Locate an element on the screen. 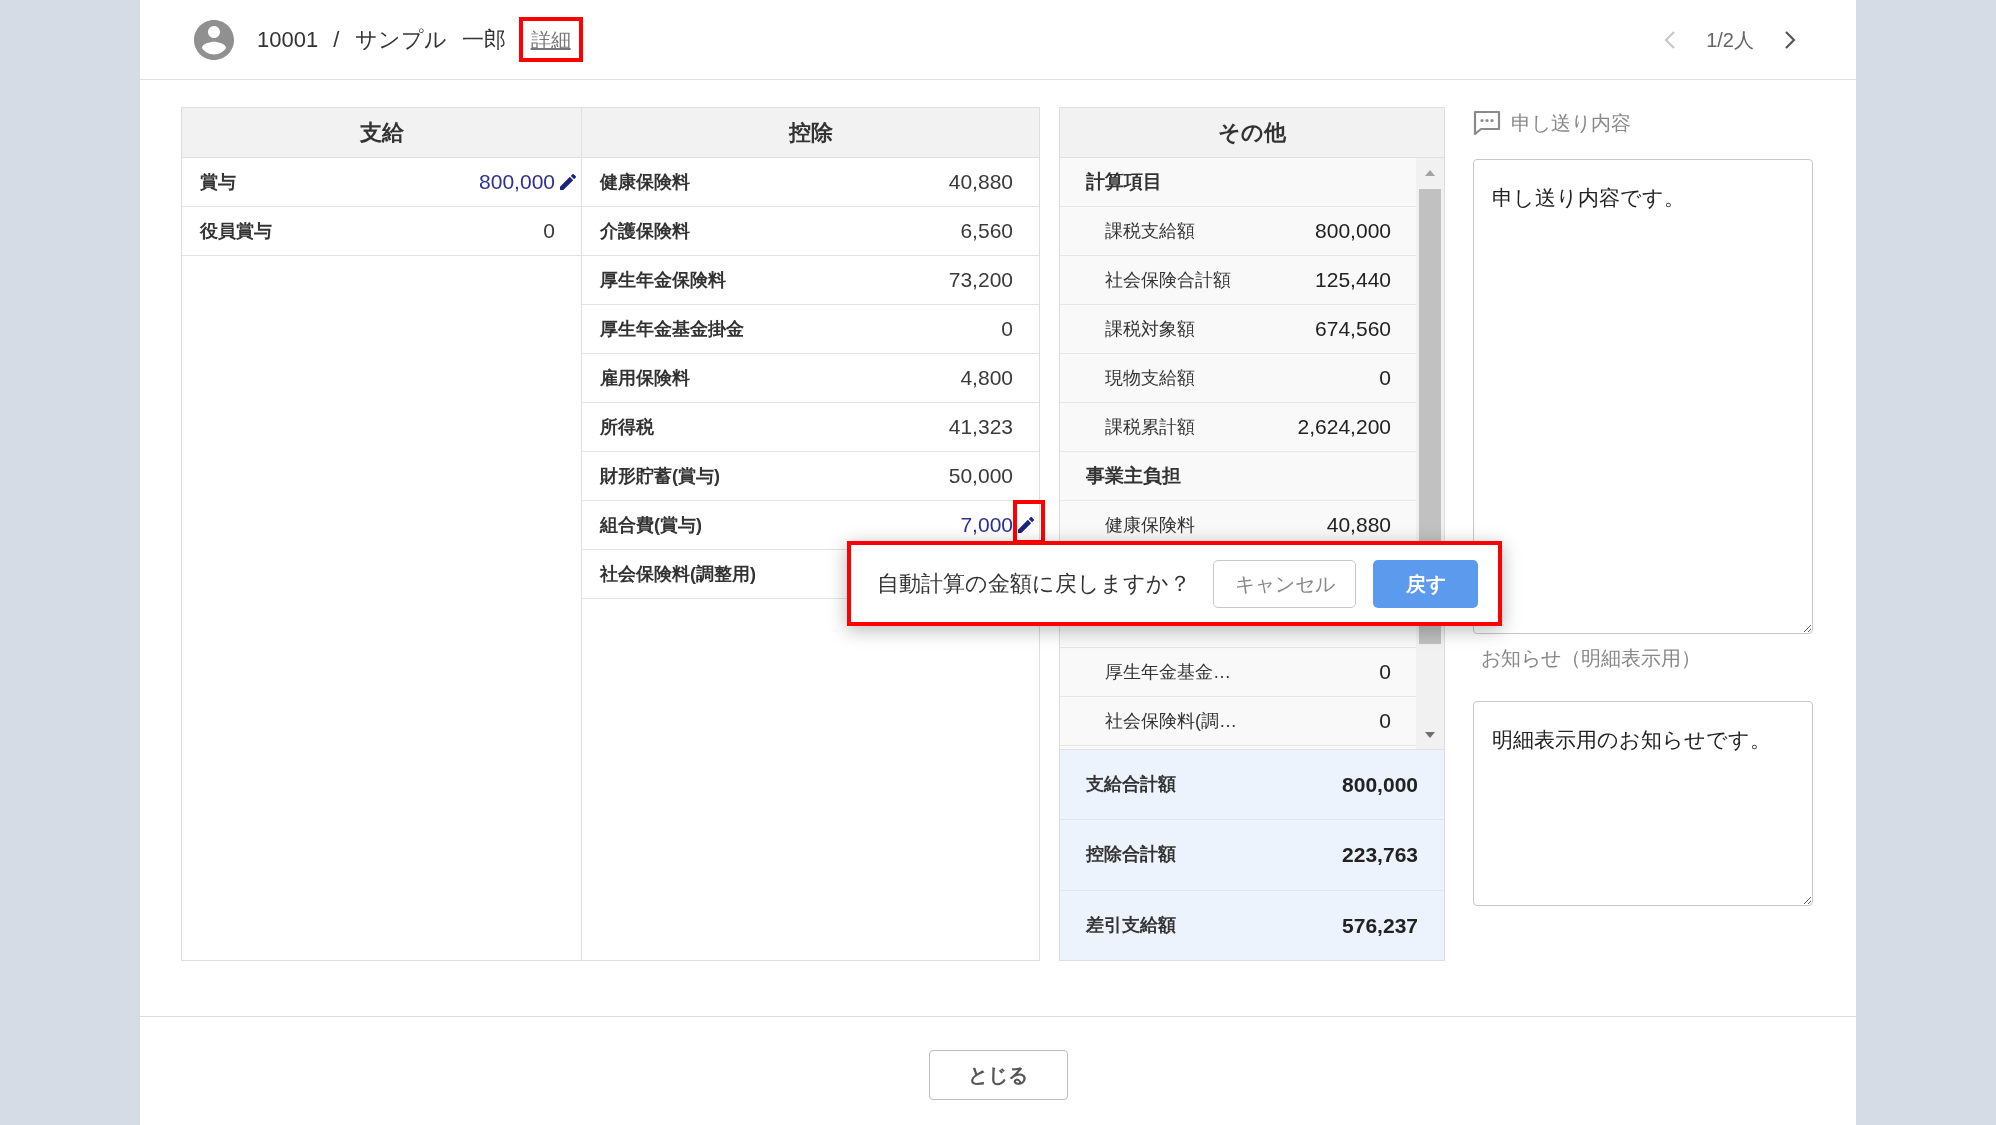 The image size is (1996, 1125). chevron-right-icon is located at coordinates (1790, 39).